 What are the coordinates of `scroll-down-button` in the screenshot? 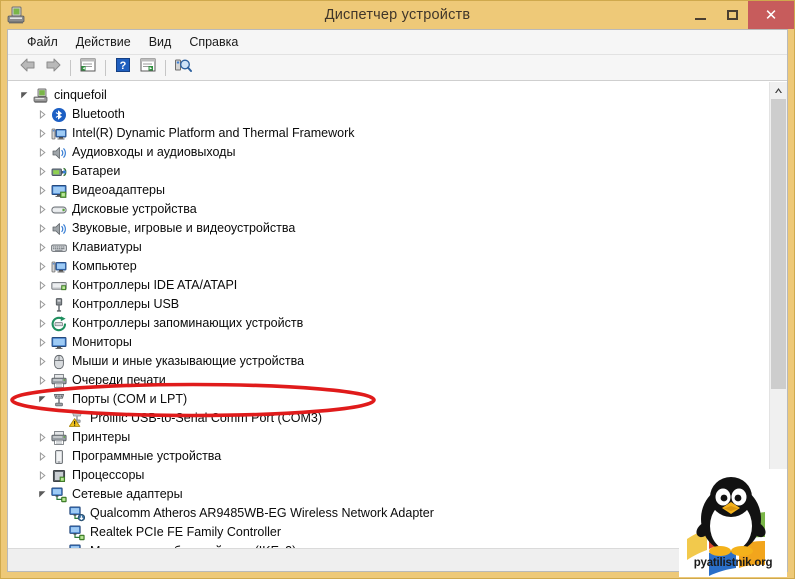 It's located at (778, 539).